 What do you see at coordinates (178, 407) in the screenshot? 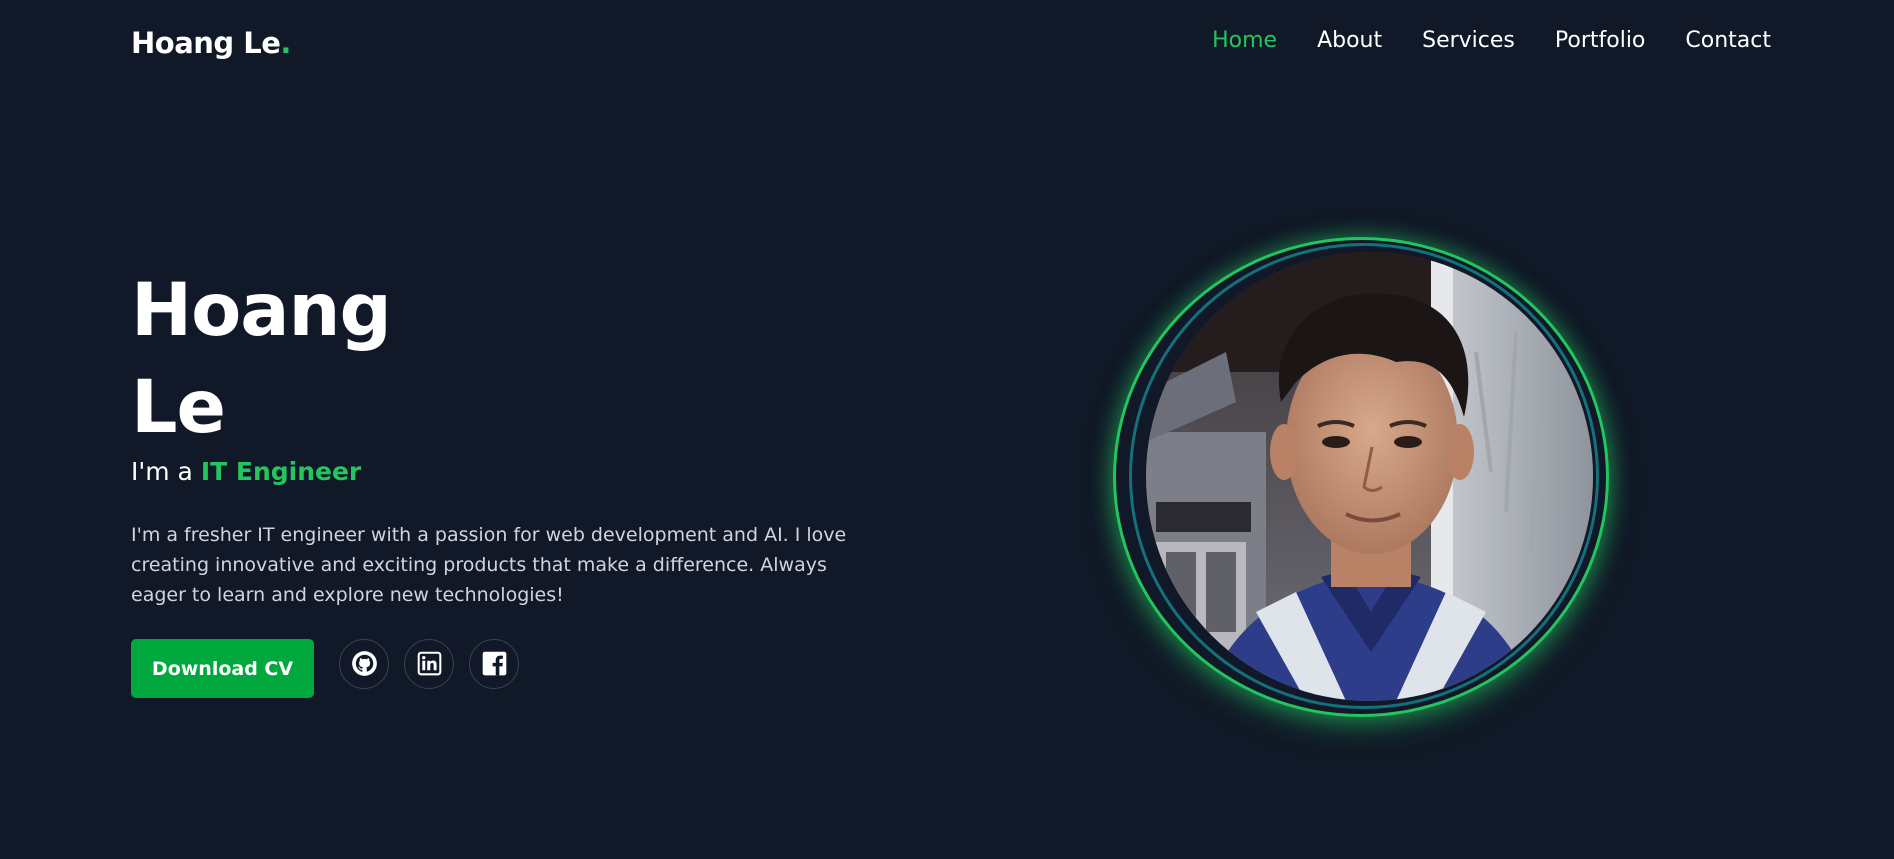
I see `hero-name-last: Le` at bounding box center [178, 407].